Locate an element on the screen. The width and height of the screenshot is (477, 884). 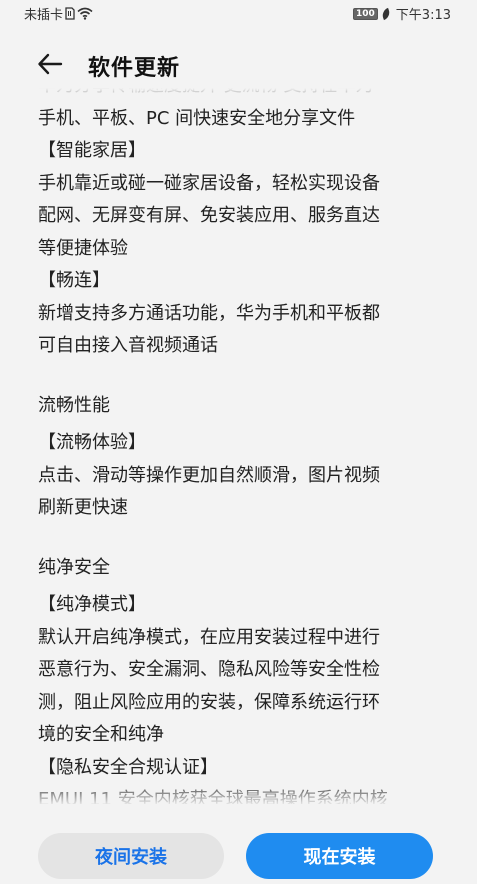
release-note-line: 【流畅体验】 is located at coordinates (92, 442).